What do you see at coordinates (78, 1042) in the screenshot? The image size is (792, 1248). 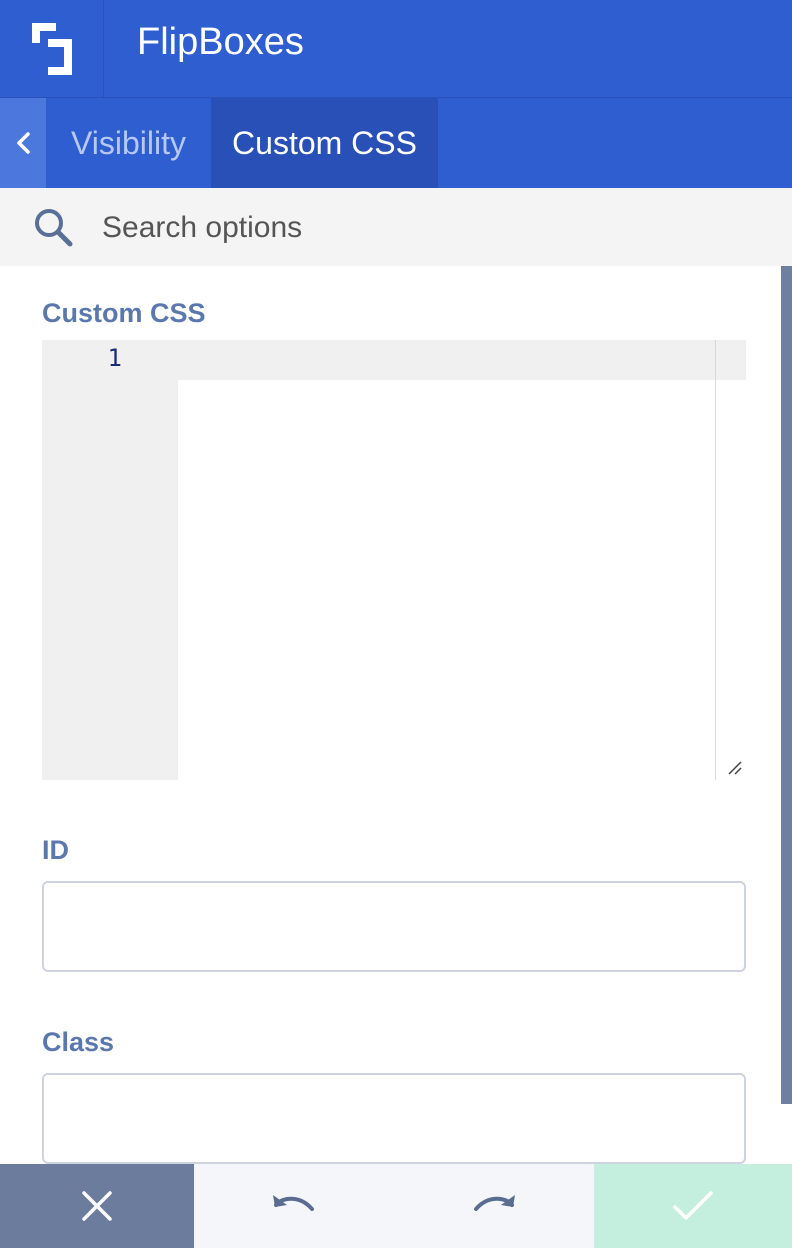 I see `class-label: Class` at bounding box center [78, 1042].